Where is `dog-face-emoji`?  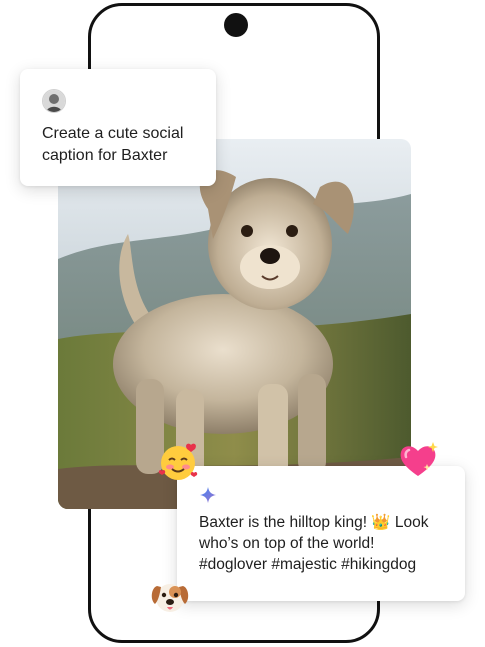 dog-face-emoji is located at coordinates (170, 598).